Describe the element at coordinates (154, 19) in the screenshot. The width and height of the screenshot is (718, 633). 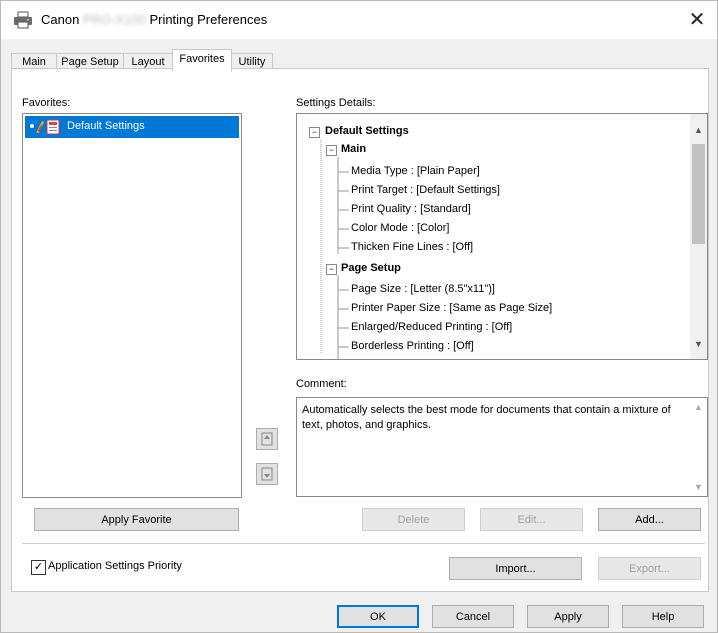
I see `window-title: Canon PRO-X100 Printing Preferences` at that location.